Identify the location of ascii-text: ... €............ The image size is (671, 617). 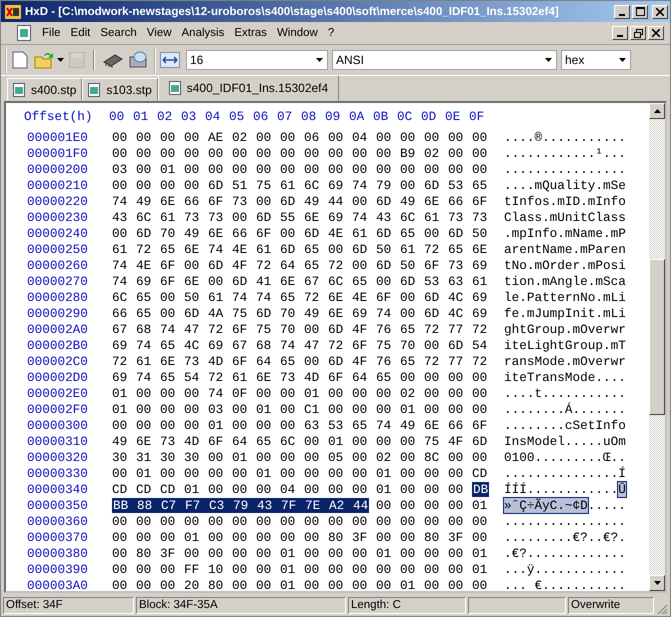
(565, 585).